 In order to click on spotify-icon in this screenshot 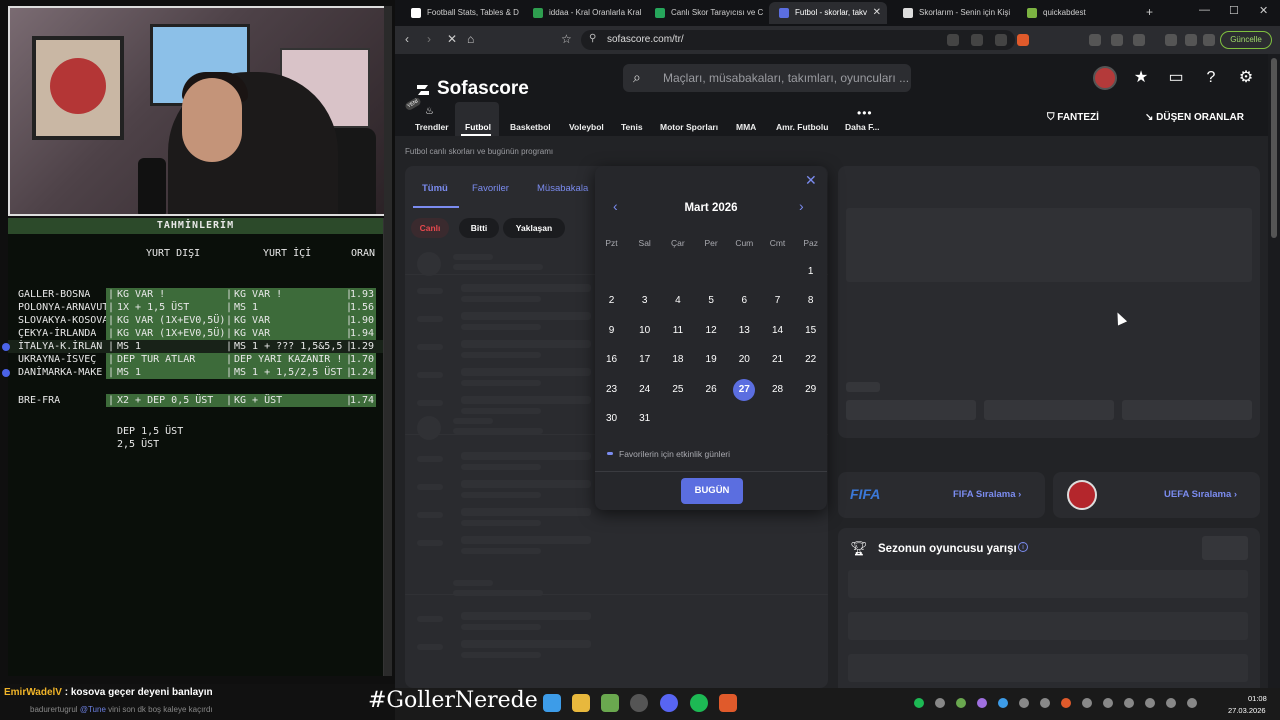, I will do `click(699, 703)`.